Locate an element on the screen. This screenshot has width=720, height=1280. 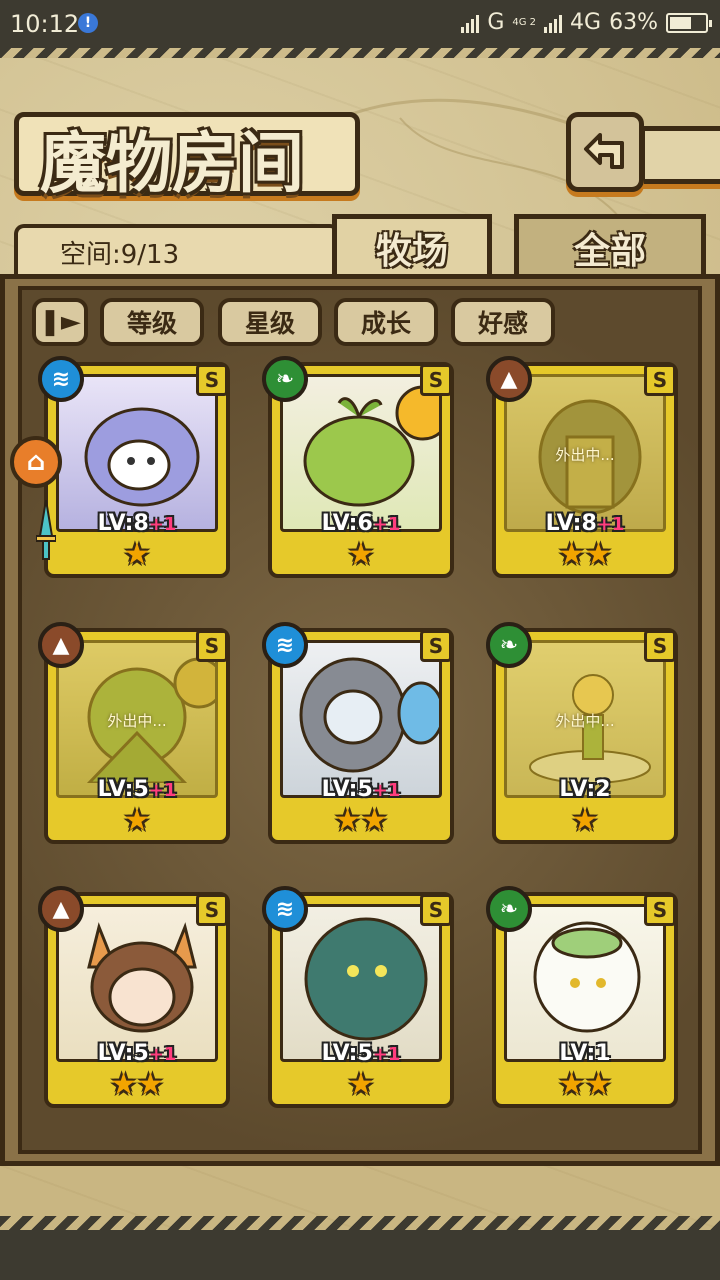
status-time: 10:12 is located at coordinates (45, 24).